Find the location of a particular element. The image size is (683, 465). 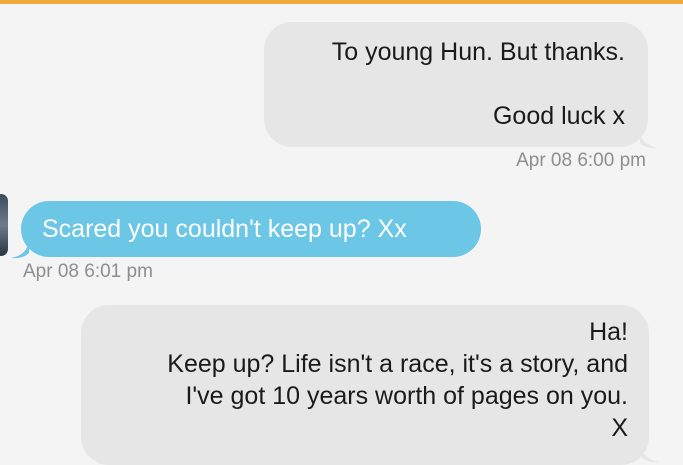

message-text-blank is located at coordinates (444, 84).